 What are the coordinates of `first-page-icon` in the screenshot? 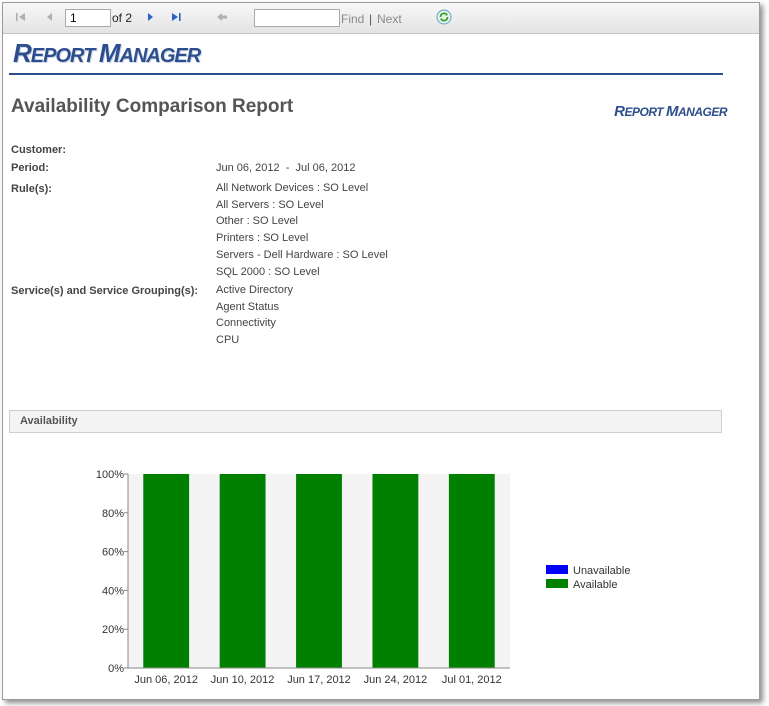 It's located at (21, 17).